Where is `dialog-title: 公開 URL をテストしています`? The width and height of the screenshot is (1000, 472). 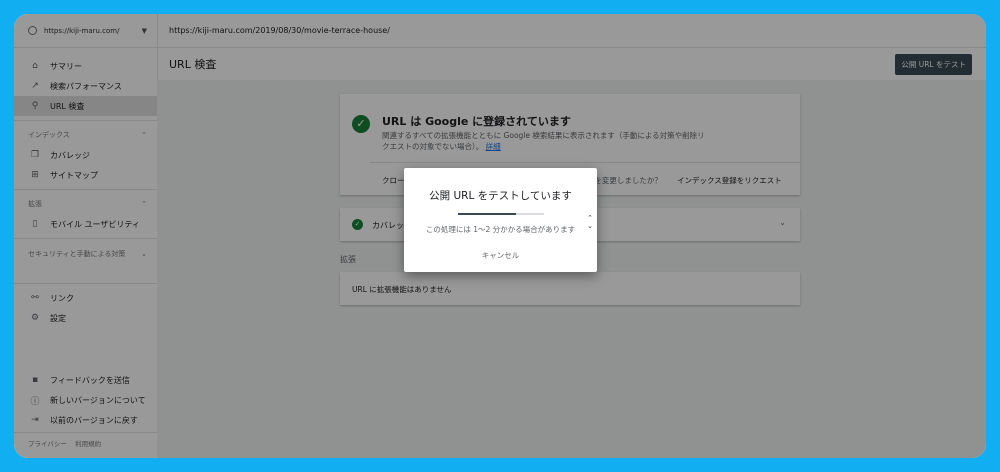 dialog-title: 公開 URL をテストしています is located at coordinates (500, 196).